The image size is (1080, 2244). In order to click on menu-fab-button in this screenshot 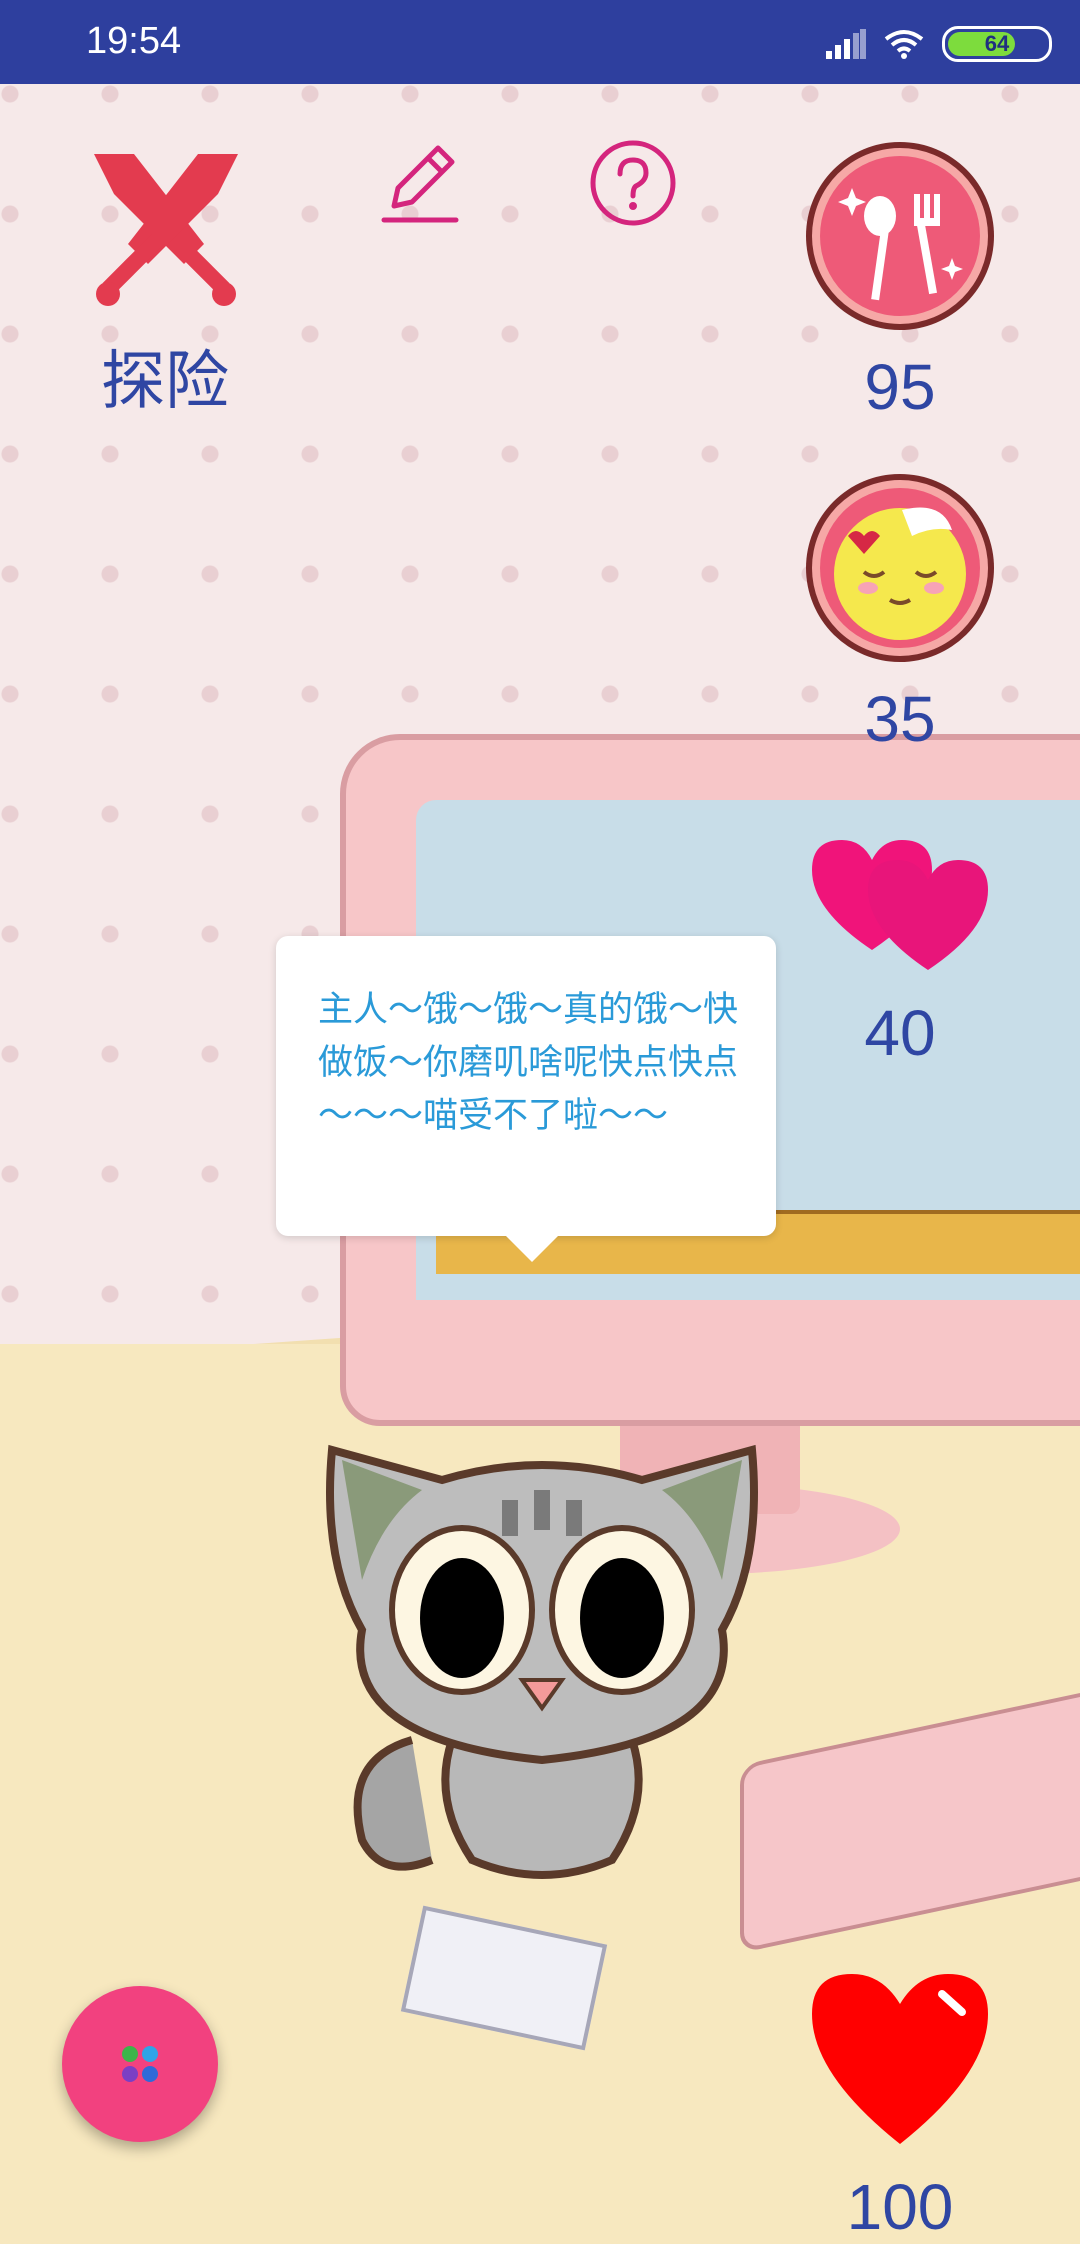, I will do `click(140, 2064)`.